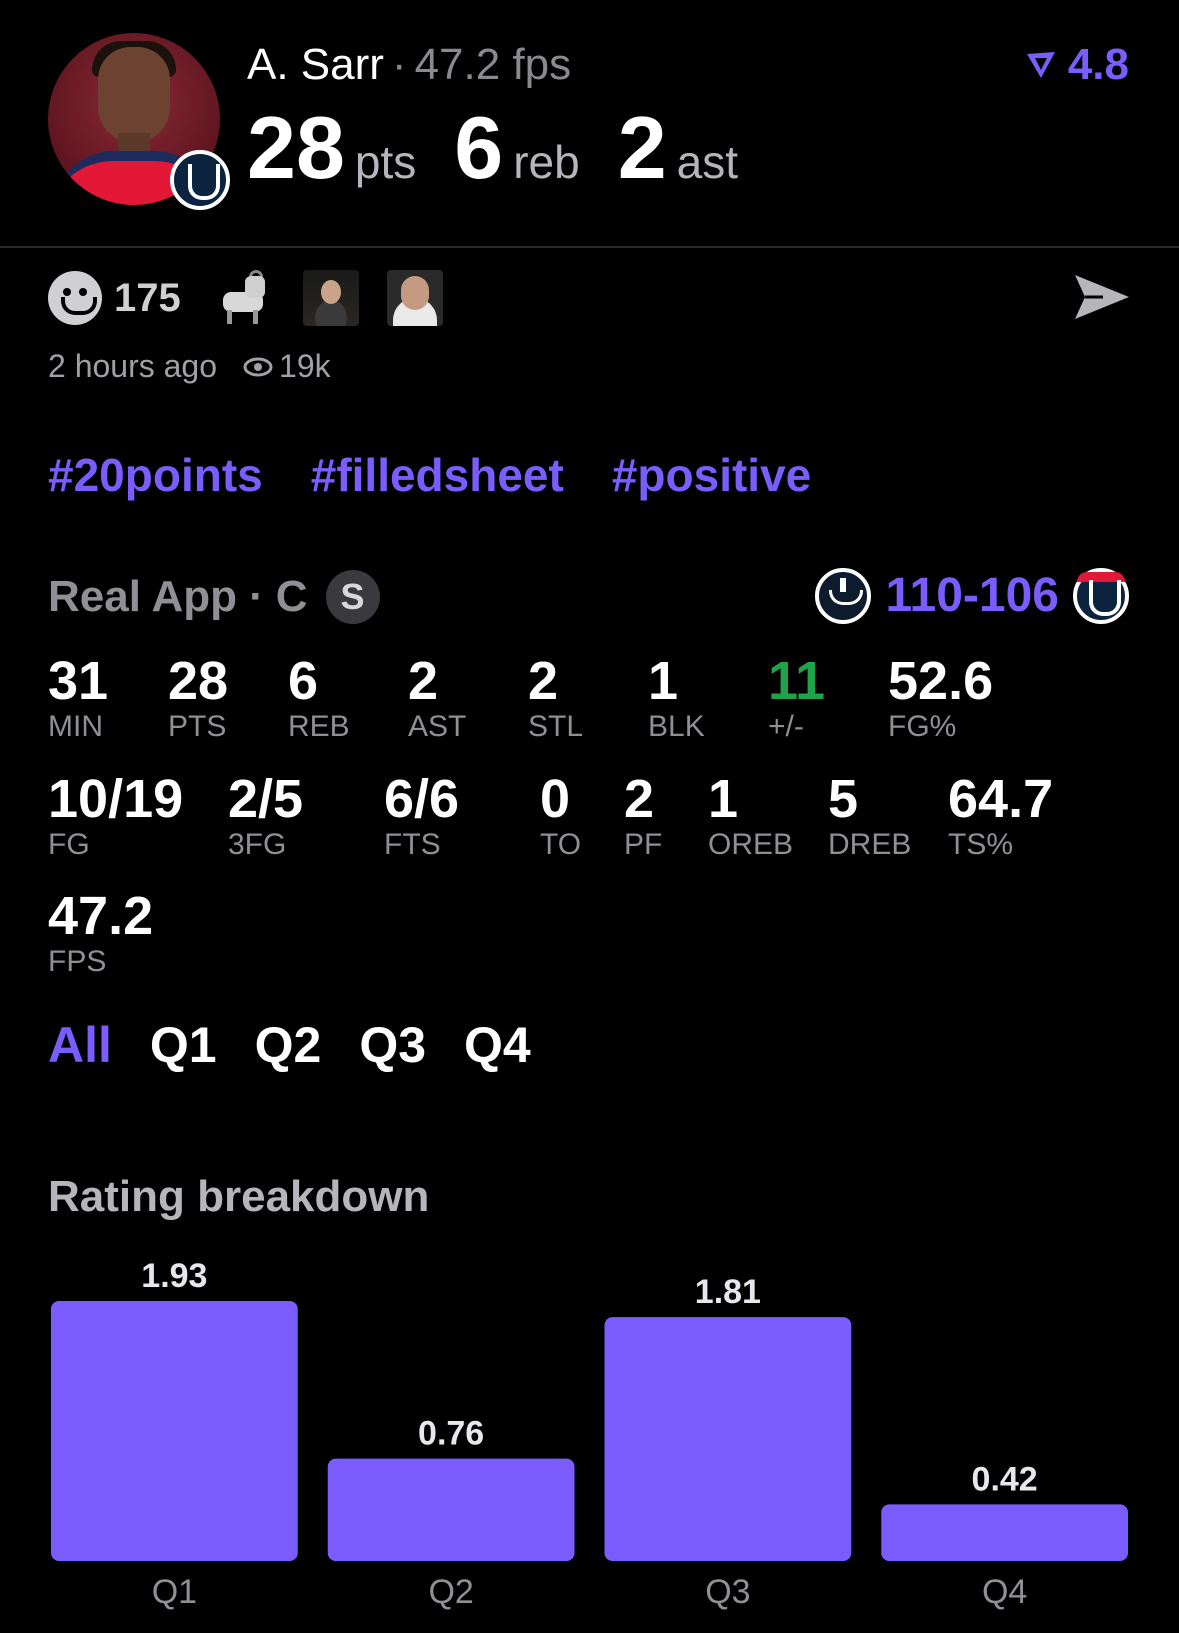 Image resolution: width=1179 pixels, height=1633 pixels. I want to click on stat-value: 6, so click(303, 681).